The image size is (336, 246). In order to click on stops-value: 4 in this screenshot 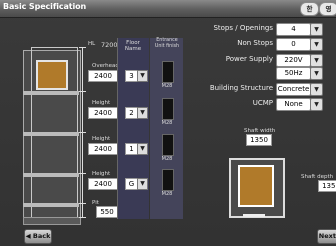, I will do `click(293, 29)`.